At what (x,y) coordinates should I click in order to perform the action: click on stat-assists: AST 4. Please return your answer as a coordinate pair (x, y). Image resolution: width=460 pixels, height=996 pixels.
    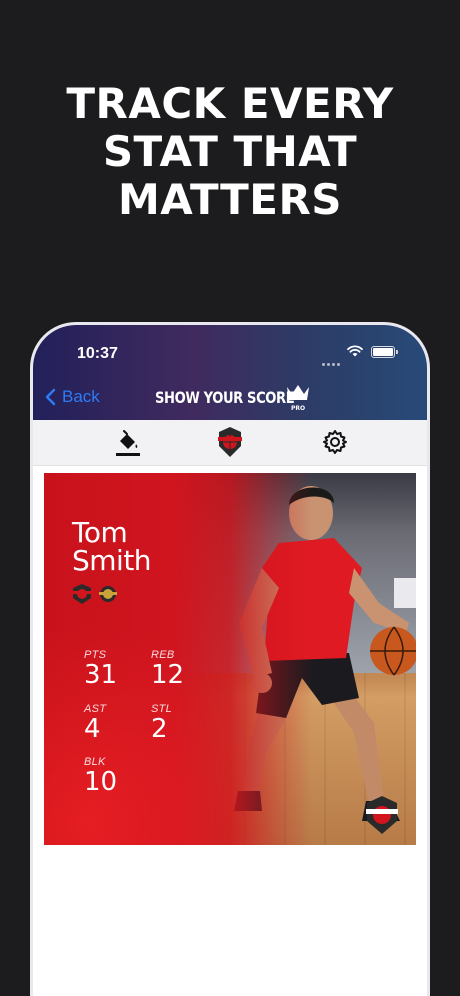
    Looking at the image, I should click on (95, 723).